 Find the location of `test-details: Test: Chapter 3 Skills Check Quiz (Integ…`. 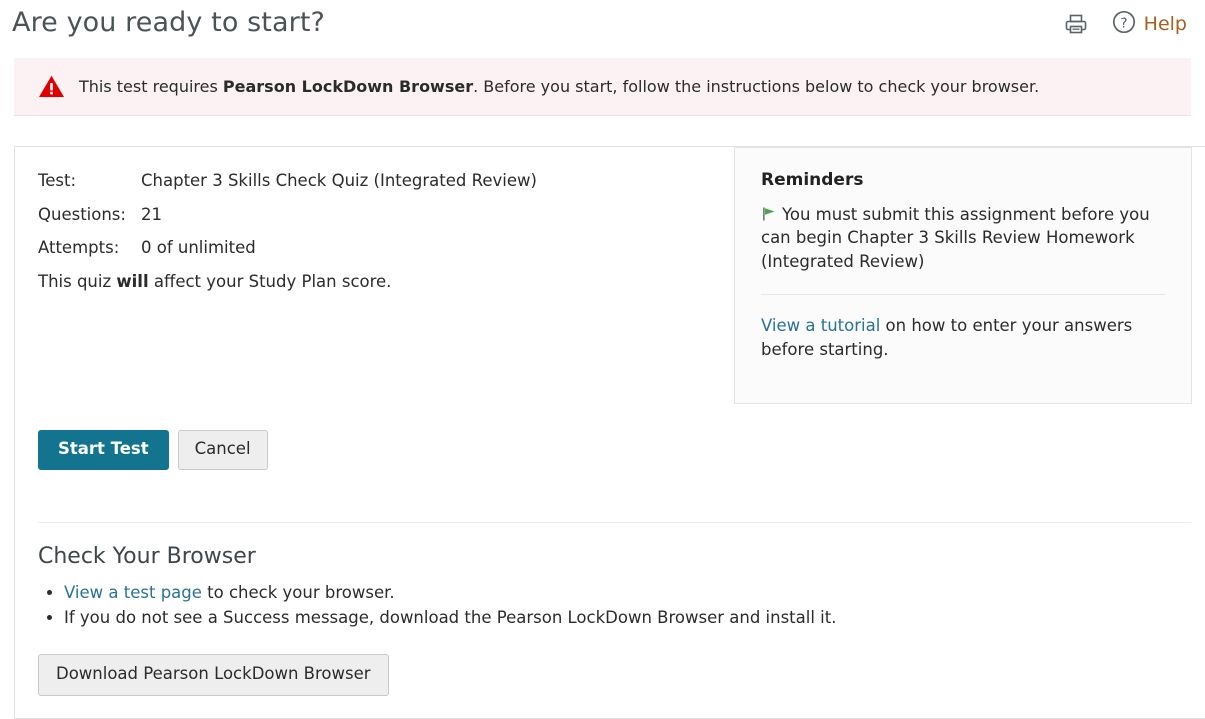

test-details: Test: Chapter 3 Skills Check Quiz (Integ… is located at coordinates (368, 231).